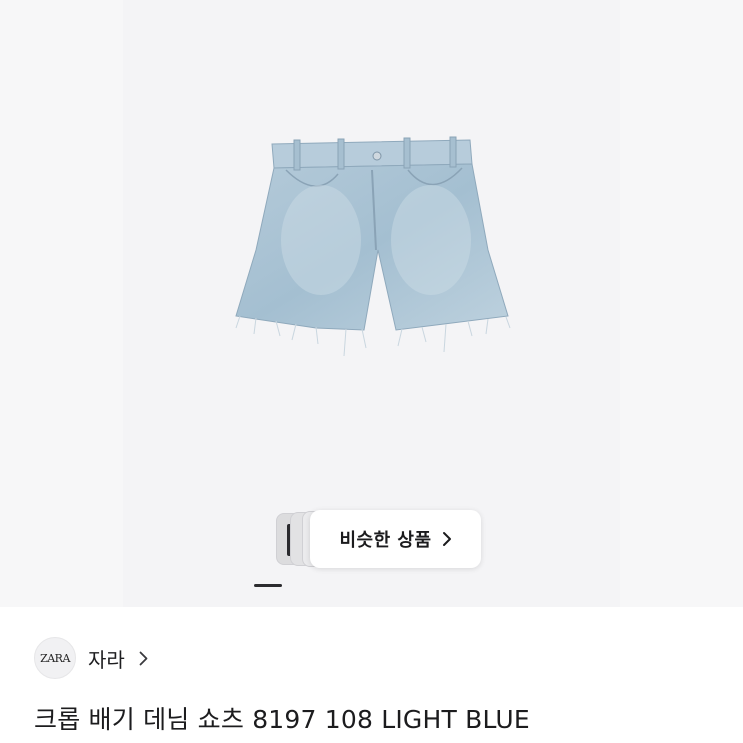  What do you see at coordinates (268, 585) in the screenshot?
I see `carousel-indicator` at bounding box center [268, 585].